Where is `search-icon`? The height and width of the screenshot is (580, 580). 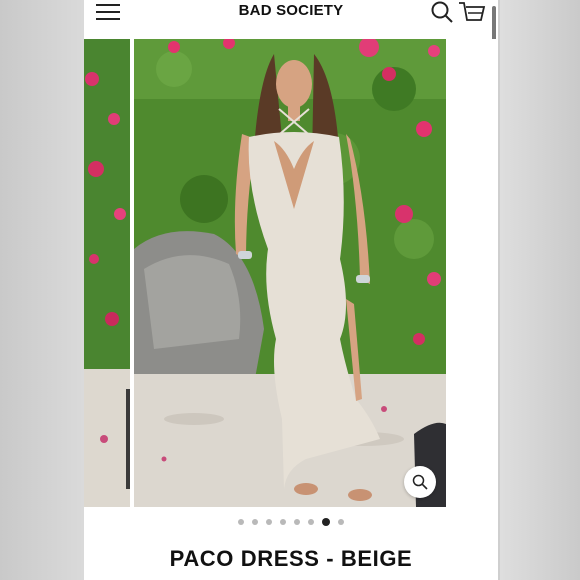 search-icon is located at coordinates (442, 12).